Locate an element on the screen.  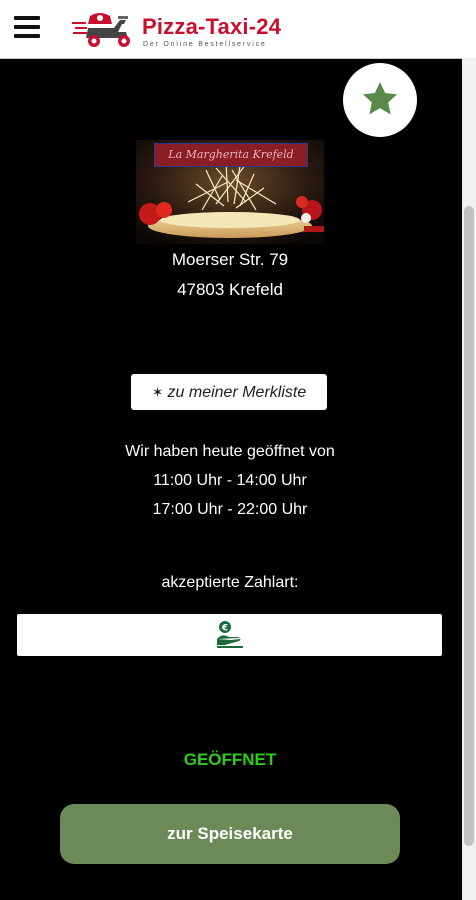
add-to-favorites-button: ✶ zu meiner Merkliste is located at coordinates (229, 392).